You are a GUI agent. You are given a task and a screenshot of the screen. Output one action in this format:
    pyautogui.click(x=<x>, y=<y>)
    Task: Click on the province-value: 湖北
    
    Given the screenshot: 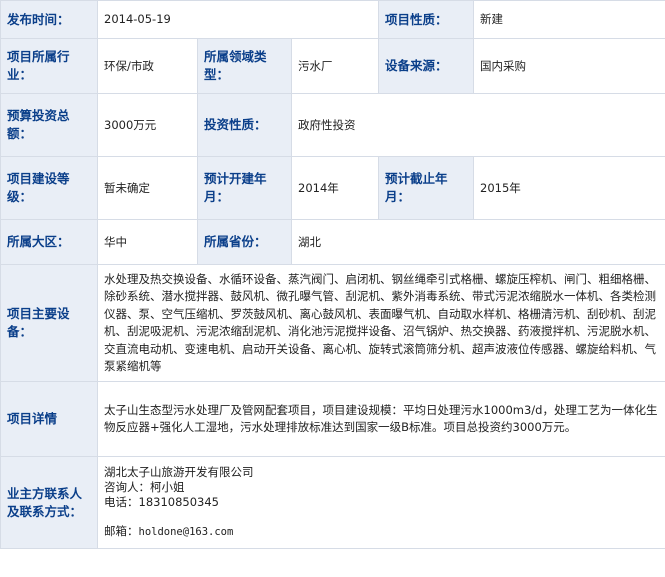 What is the action you would take?
    pyautogui.click(x=477, y=242)
    